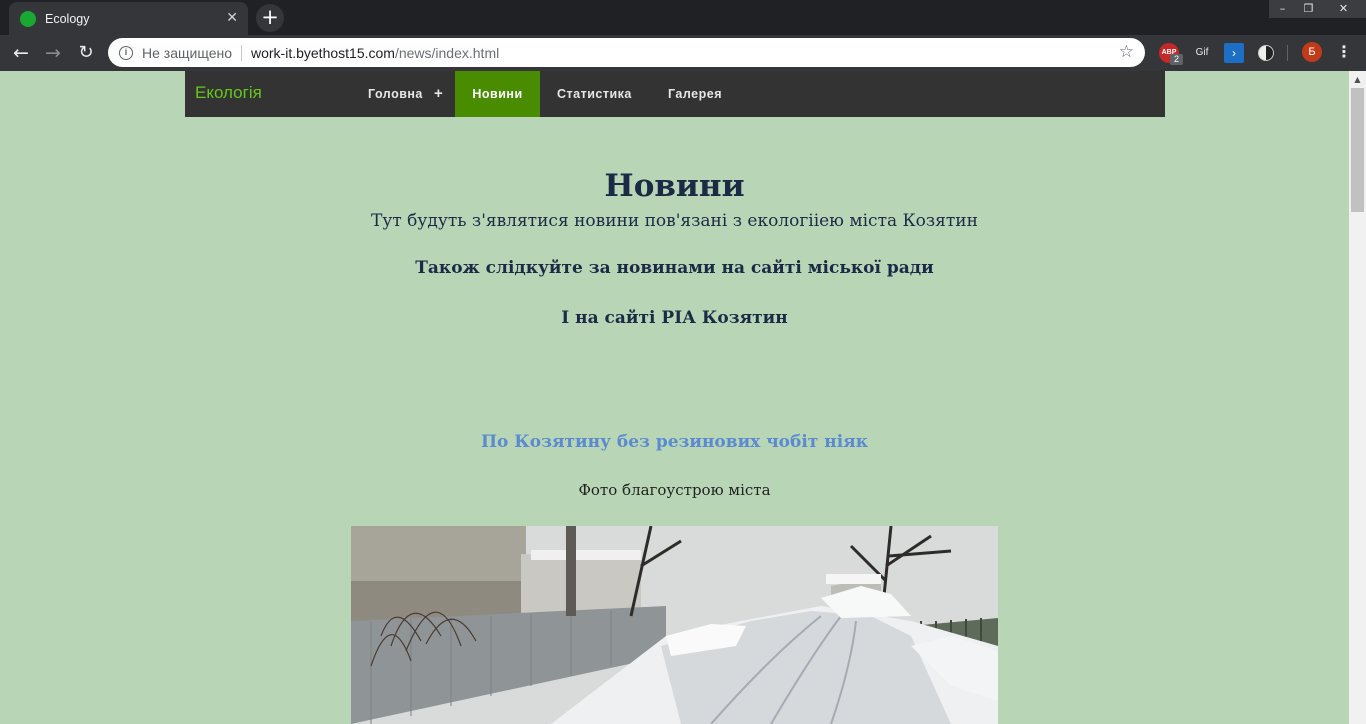 This screenshot has width=1366, height=724. What do you see at coordinates (232, 18) in the screenshot?
I see `close-tab-icon: ✕` at bounding box center [232, 18].